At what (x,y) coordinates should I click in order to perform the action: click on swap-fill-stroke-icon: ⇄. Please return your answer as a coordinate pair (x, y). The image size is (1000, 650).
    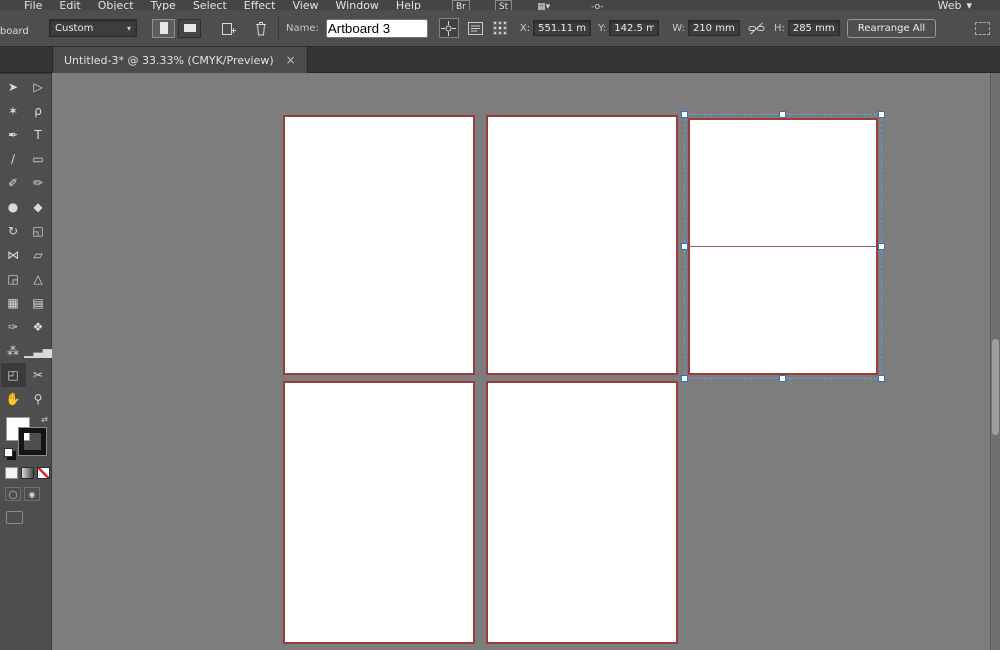
    Looking at the image, I should click on (44, 419).